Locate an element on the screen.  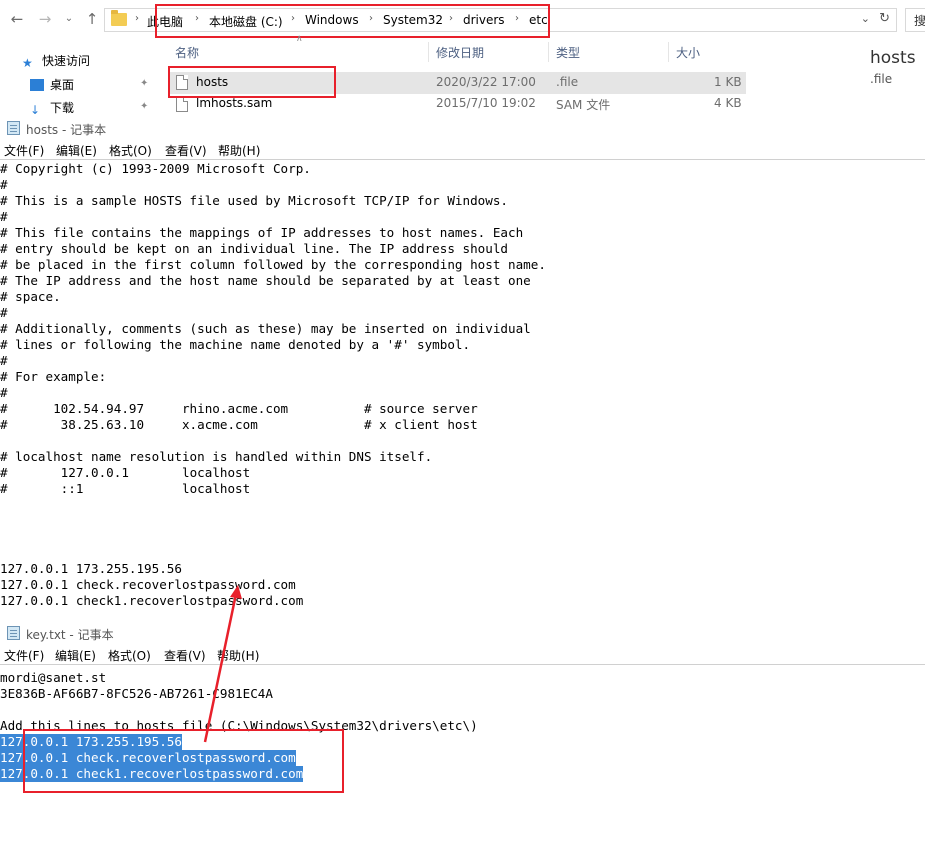
downloads-item: ↓ 下载 is located at coordinates (52, 108).